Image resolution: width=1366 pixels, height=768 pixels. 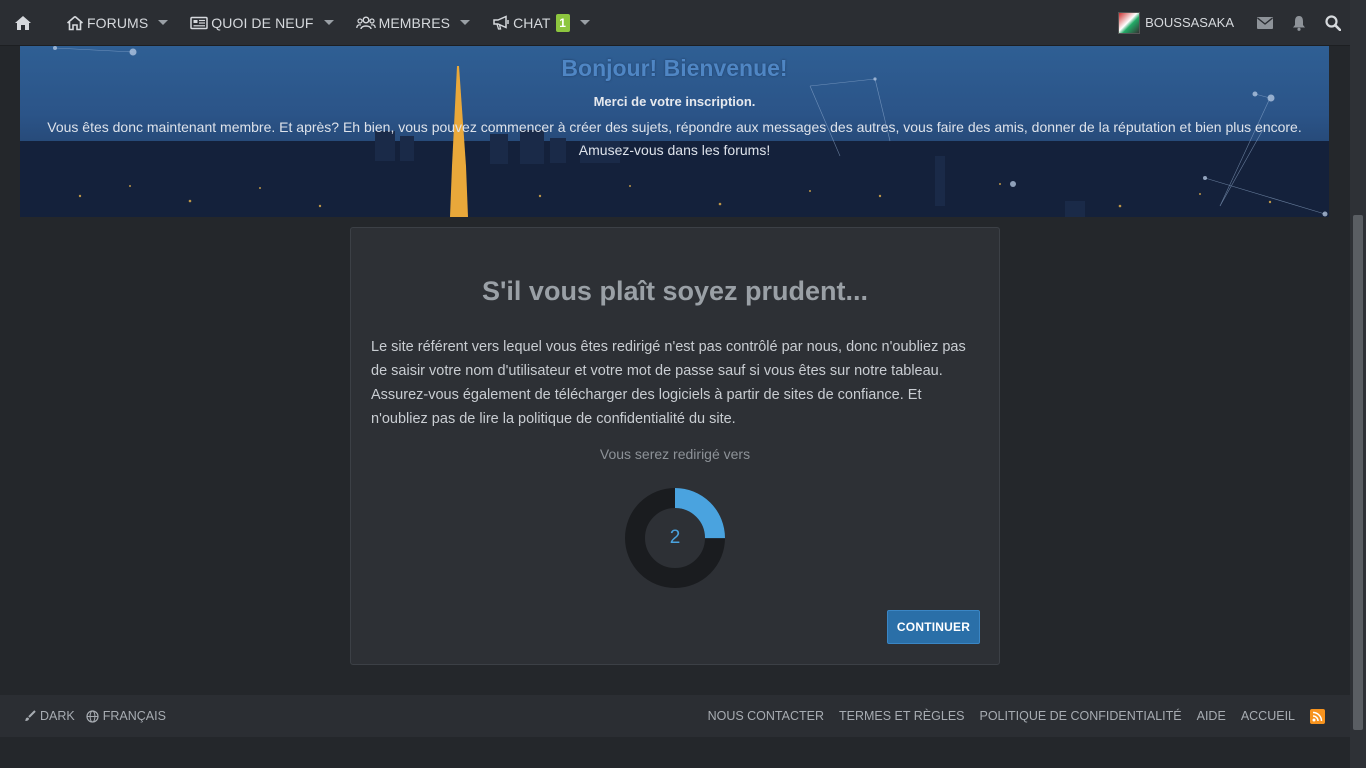 I want to click on continue-button: CONTINUER, so click(x=933, y=627).